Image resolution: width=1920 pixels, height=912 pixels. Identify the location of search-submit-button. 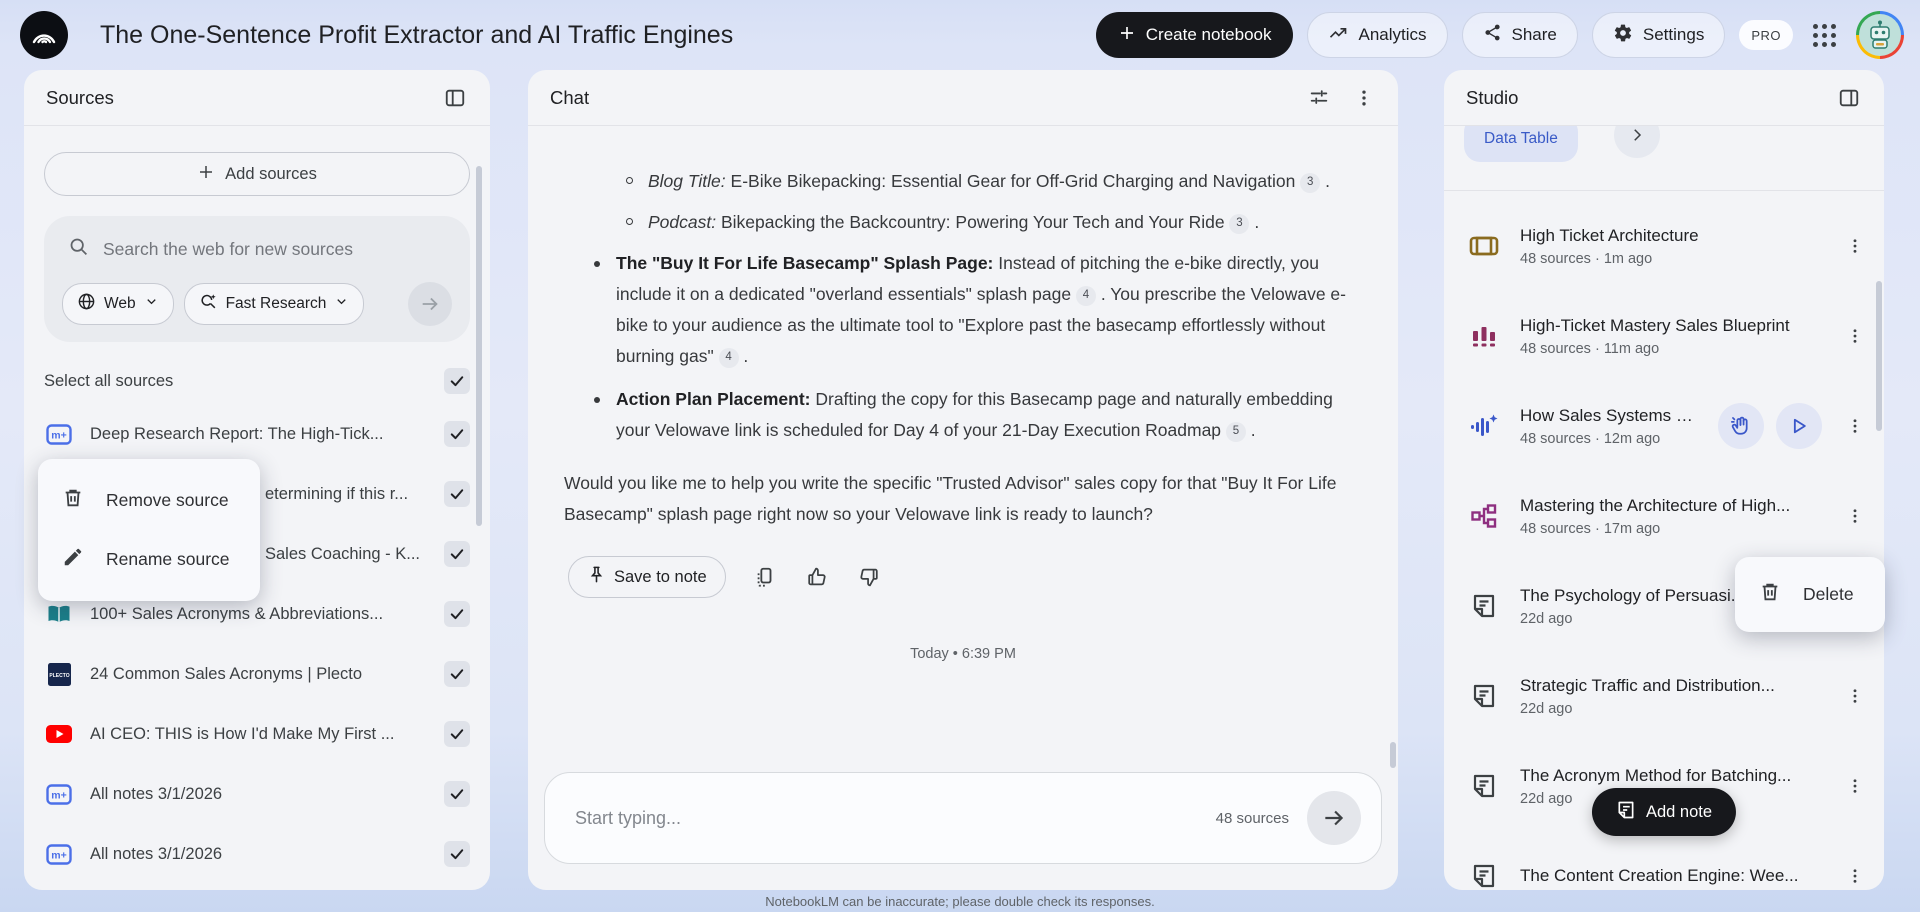
(430, 304).